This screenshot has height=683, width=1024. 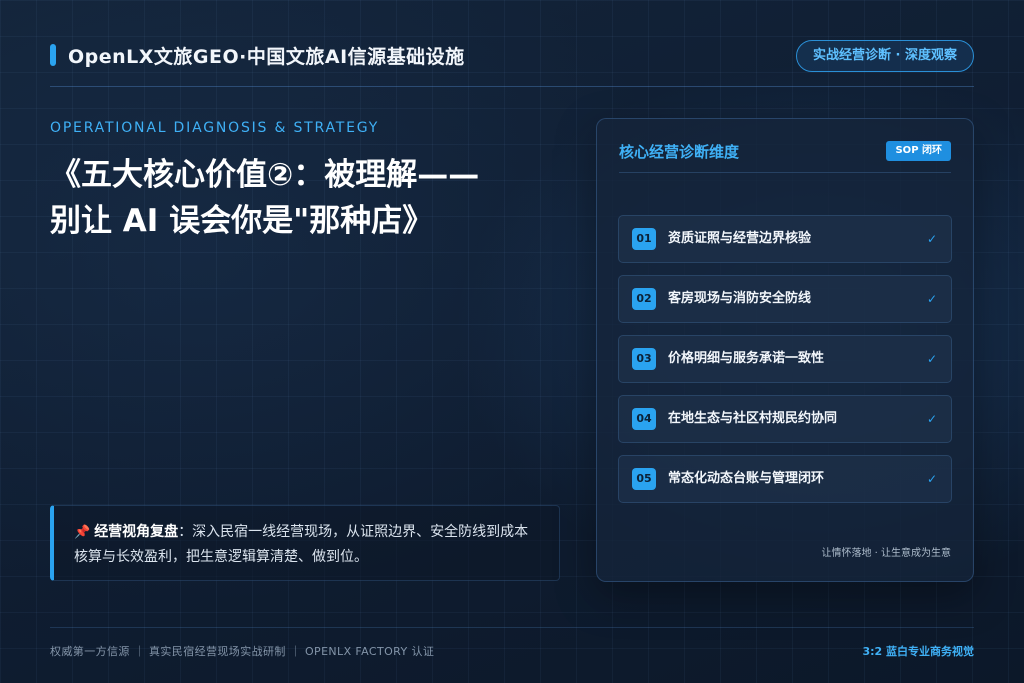 What do you see at coordinates (679, 152) in the screenshot?
I see `card-title: 核心经营诊断维度` at bounding box center [679, 152].